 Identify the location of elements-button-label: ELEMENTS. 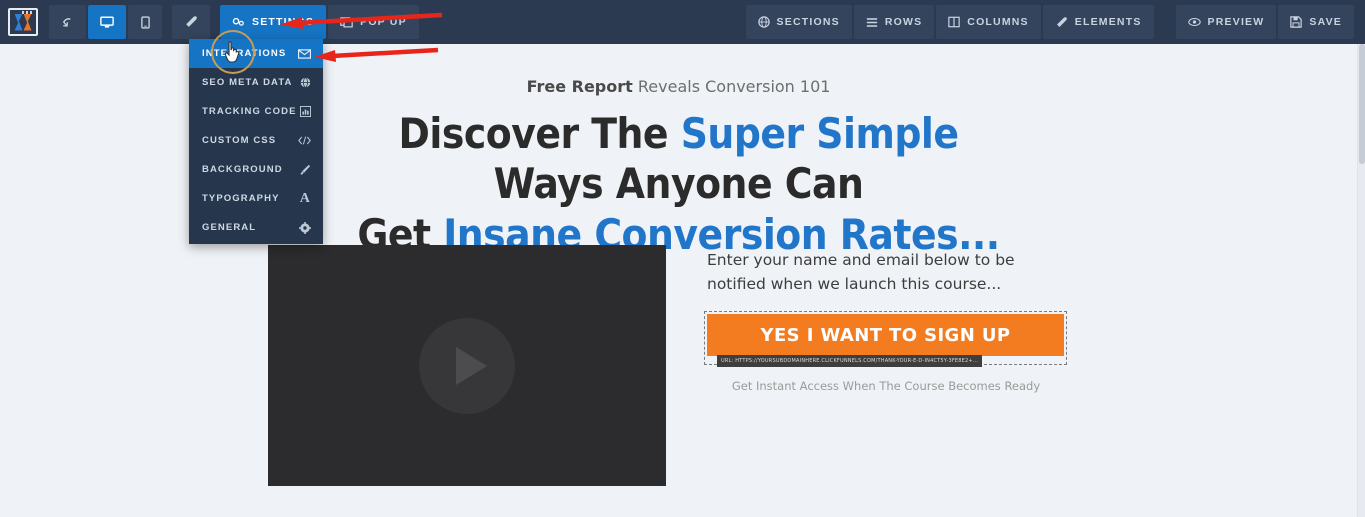
(1108, 22).